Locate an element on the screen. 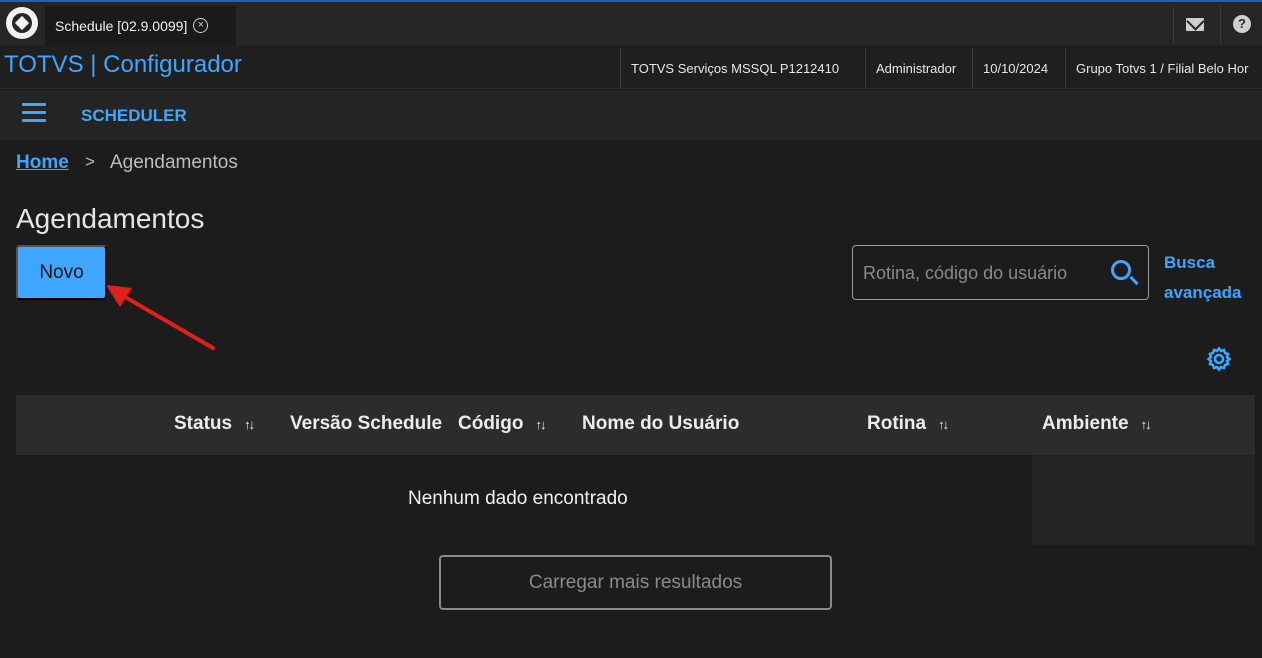 This screenshot has height=658, width=1262. column-header-versao-schedule: Versão Schedule is located at coordinates (366, 424).